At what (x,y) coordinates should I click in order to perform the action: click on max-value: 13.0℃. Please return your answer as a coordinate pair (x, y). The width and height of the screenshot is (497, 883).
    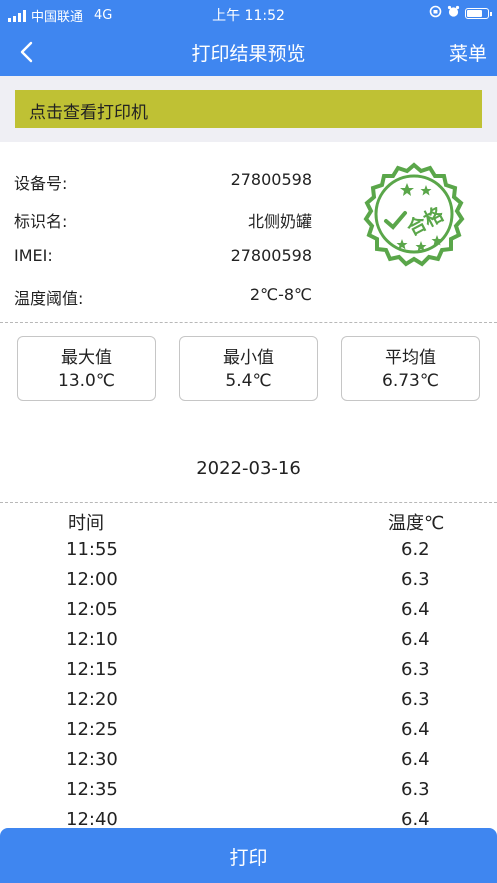
    Looking at the image, I should click on (86, 381).